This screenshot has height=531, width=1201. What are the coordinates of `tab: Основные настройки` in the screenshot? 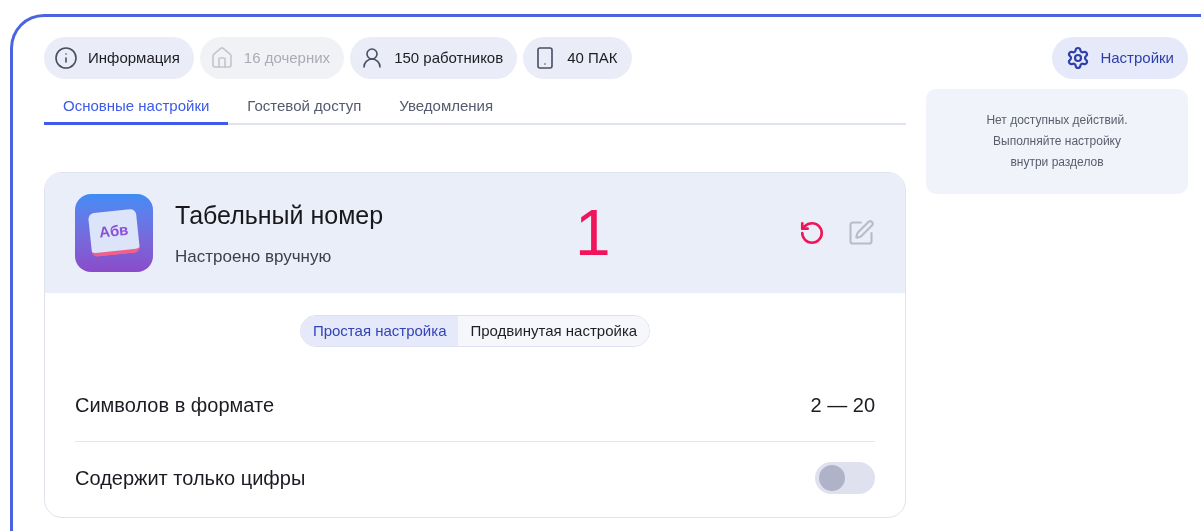 It's located at (136, 108).